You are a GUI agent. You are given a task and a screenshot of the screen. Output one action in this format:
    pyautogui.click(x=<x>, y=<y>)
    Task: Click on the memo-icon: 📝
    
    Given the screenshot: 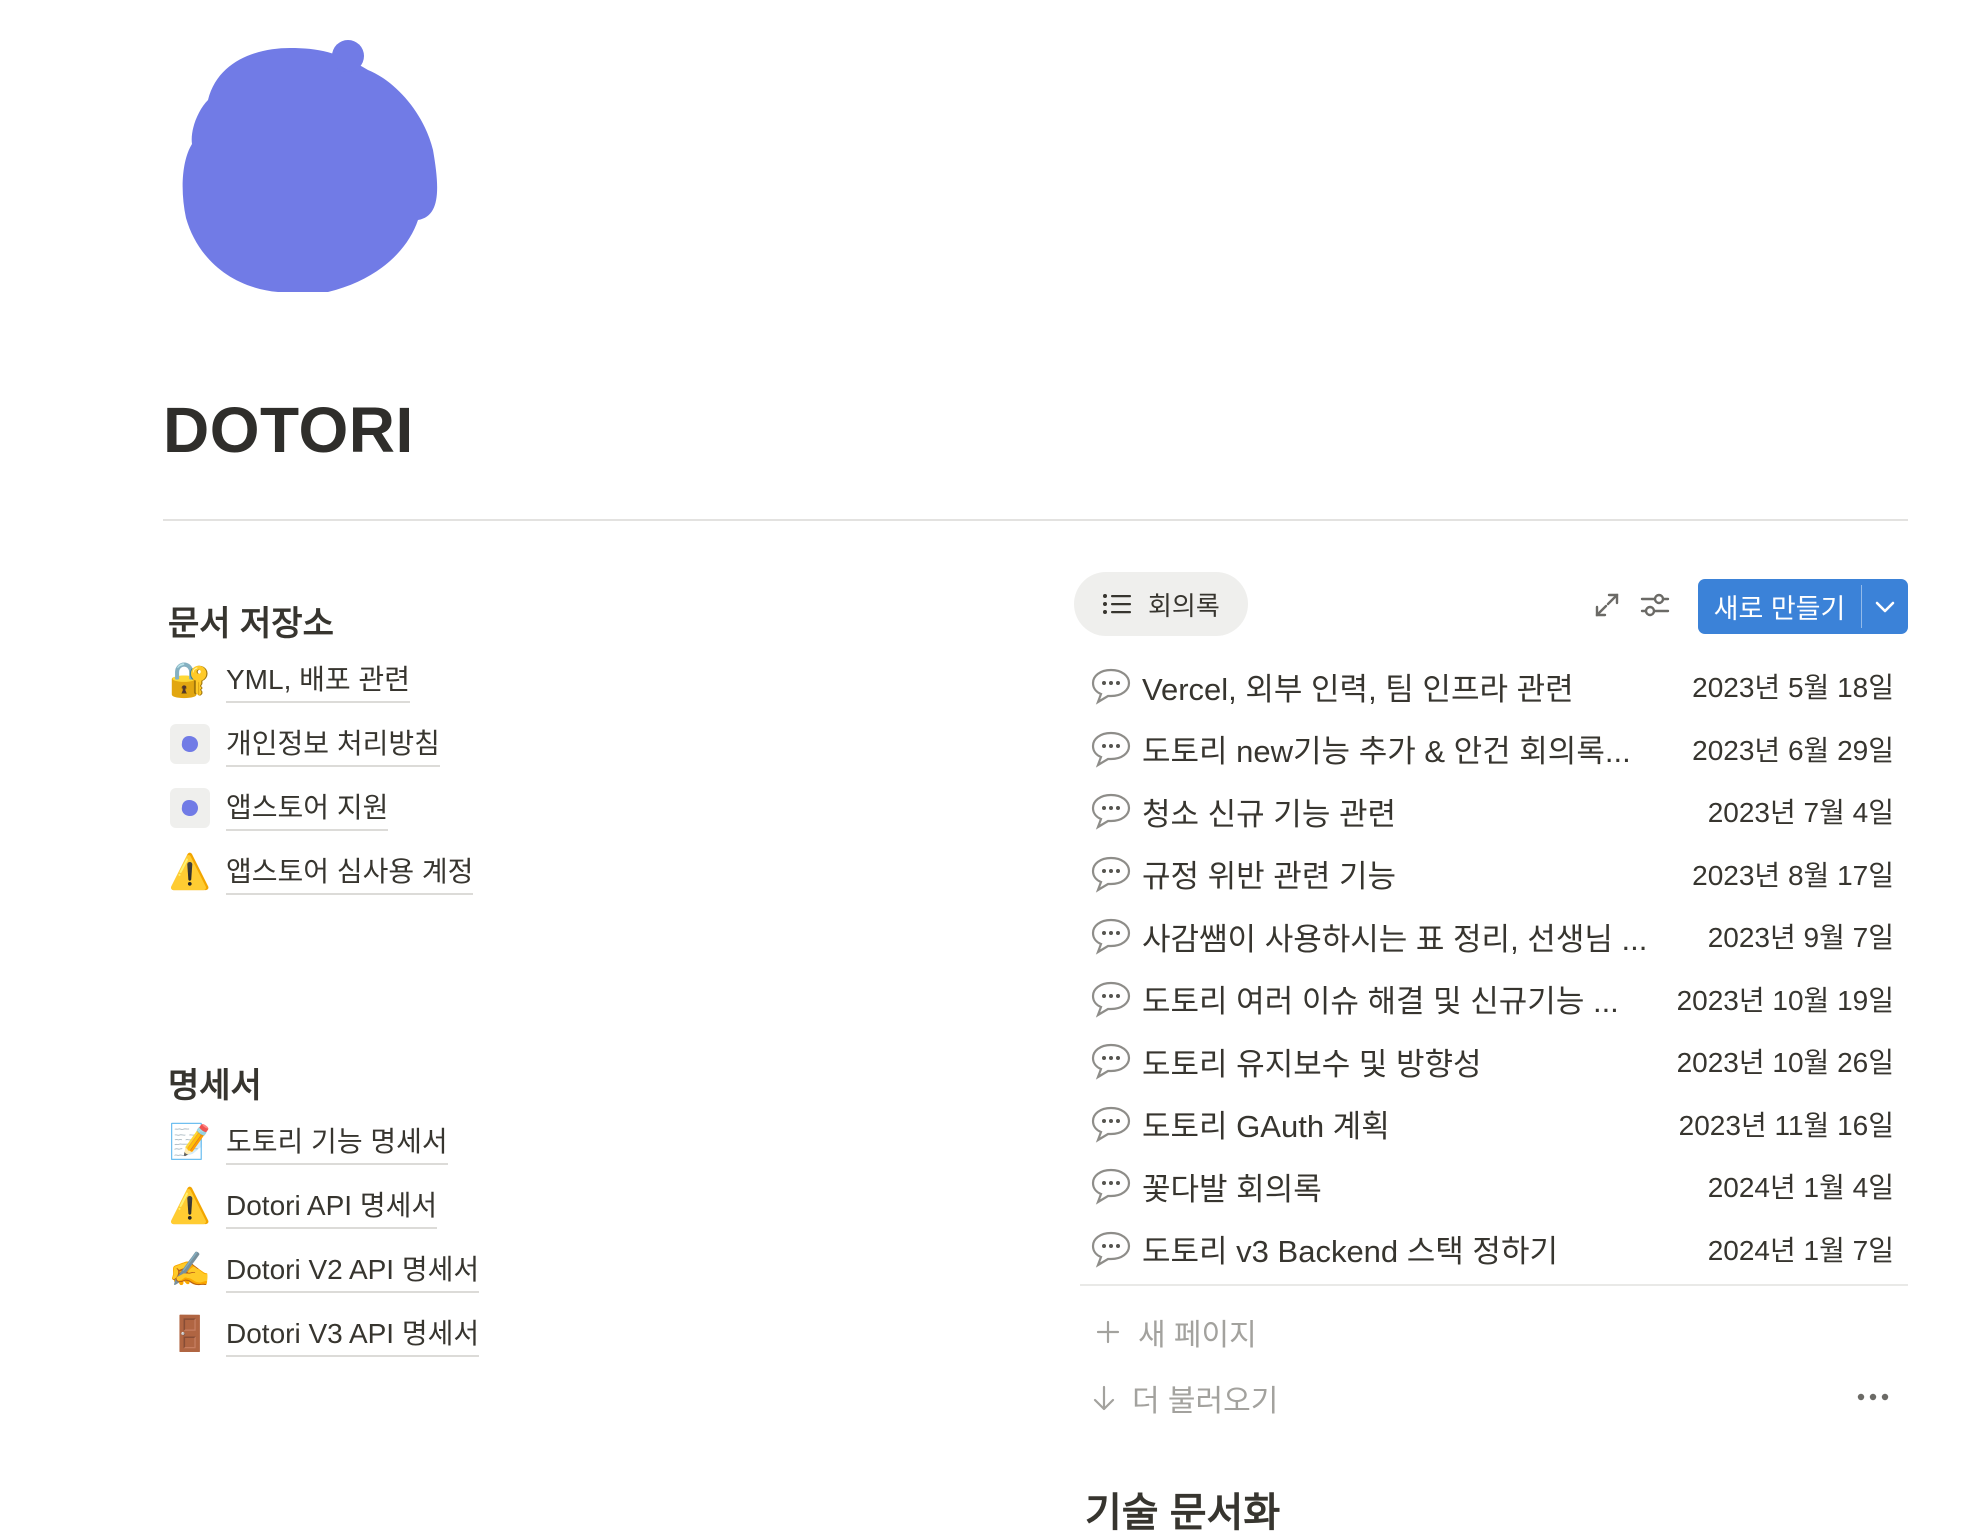 What is the action you would take?
    pyautogui.click(x=190, y=1142)
    